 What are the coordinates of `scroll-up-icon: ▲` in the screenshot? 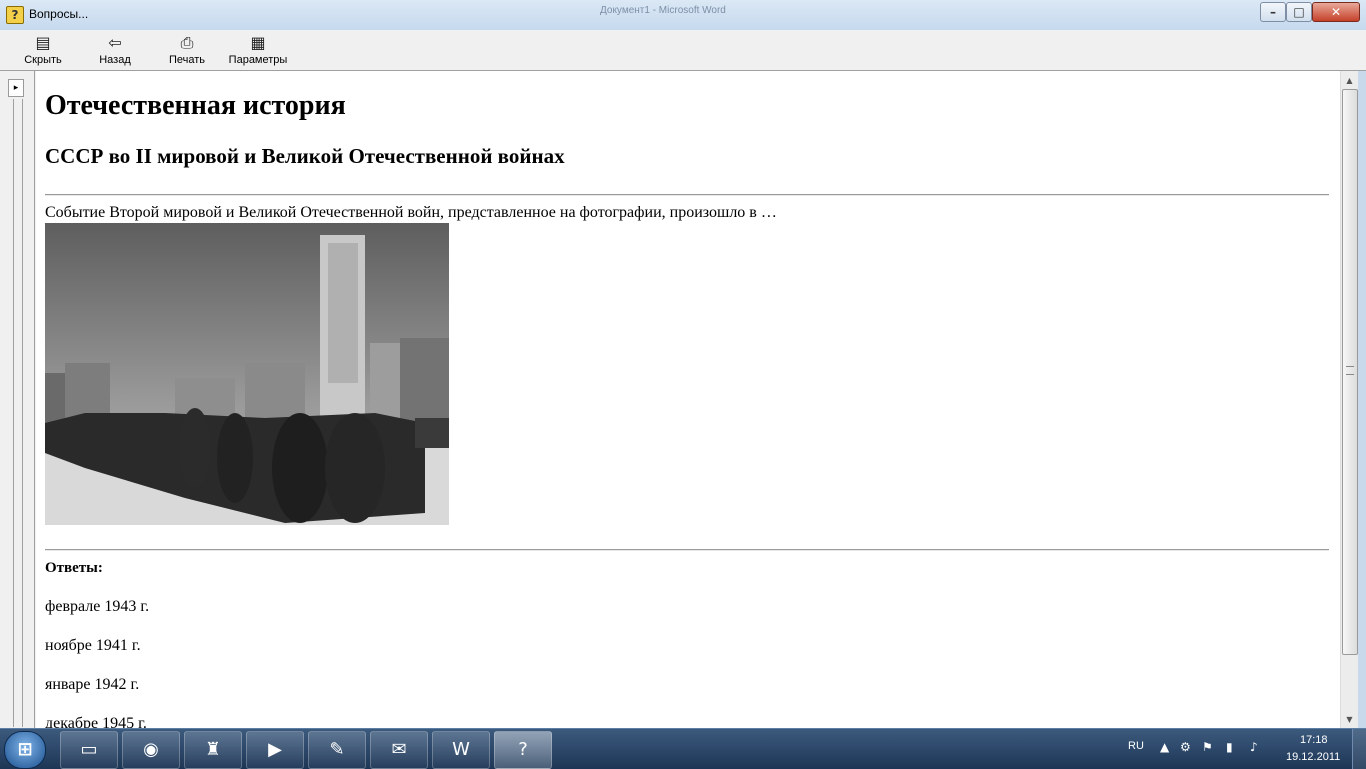 It's located at (1349, 80).